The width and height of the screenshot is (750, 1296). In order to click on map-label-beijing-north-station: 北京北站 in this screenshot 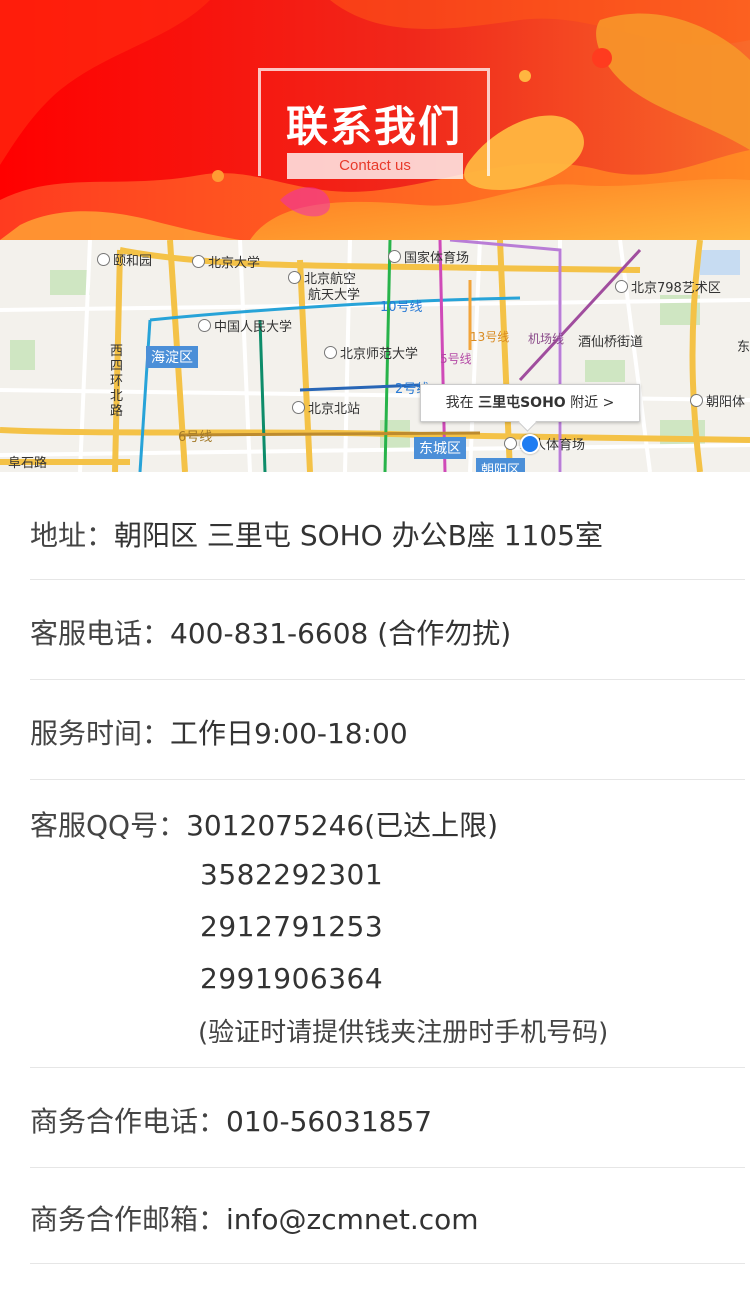, I will do `click(326, 407)`.